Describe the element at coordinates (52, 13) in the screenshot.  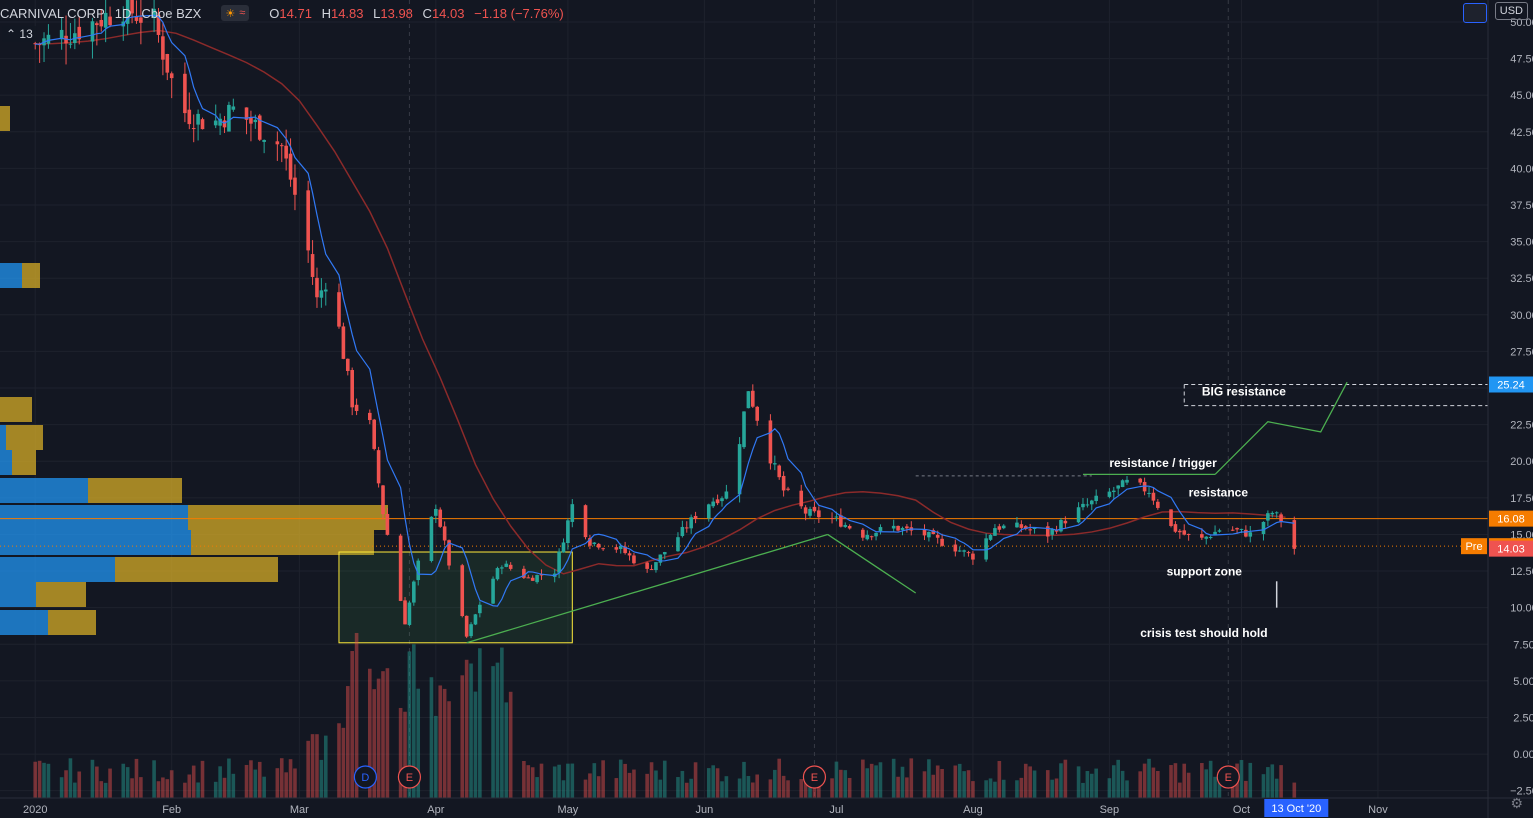
I see `symbol-name: CARNIVAL CORP` at that location.